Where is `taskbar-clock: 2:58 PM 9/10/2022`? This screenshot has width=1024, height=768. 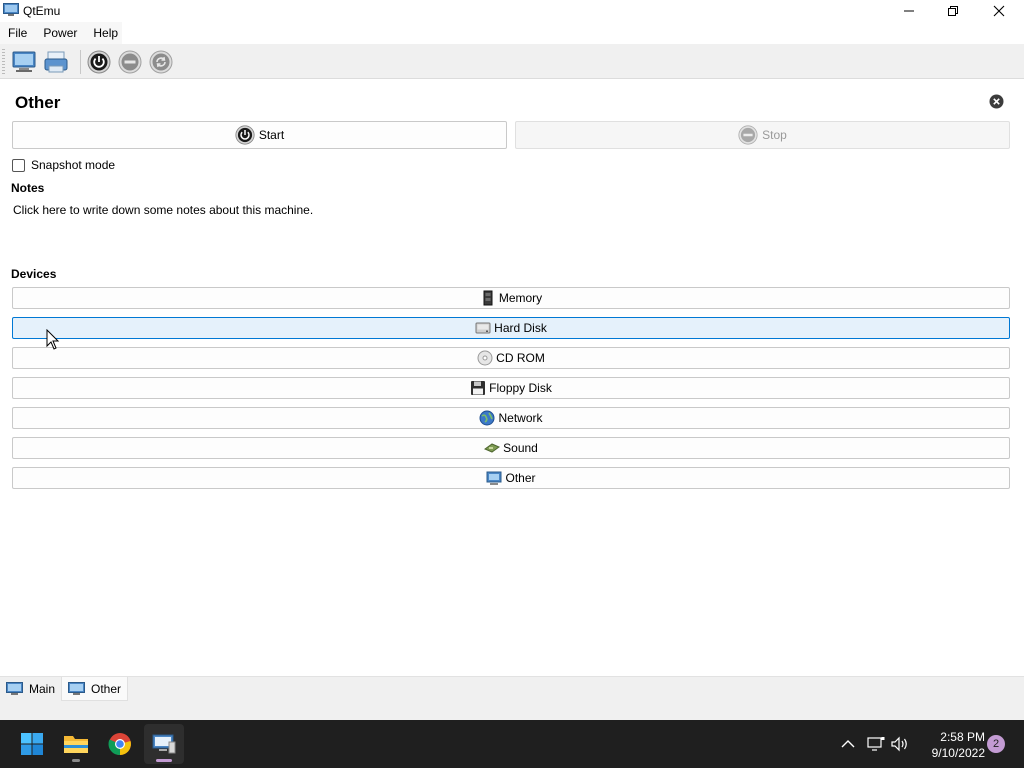 taskbar-clock: 2:58 PM 9/10/2022 is located at coordinates (950, 745).